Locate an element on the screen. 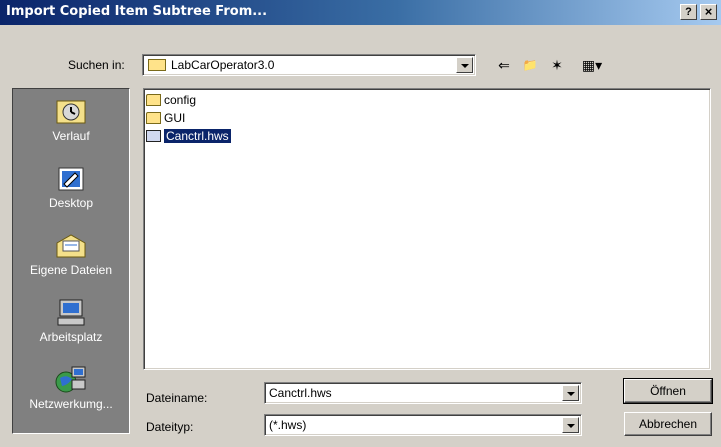 This screenshot has height=447, width=721. place-label: Desktop is located at coordinates (71, 203).